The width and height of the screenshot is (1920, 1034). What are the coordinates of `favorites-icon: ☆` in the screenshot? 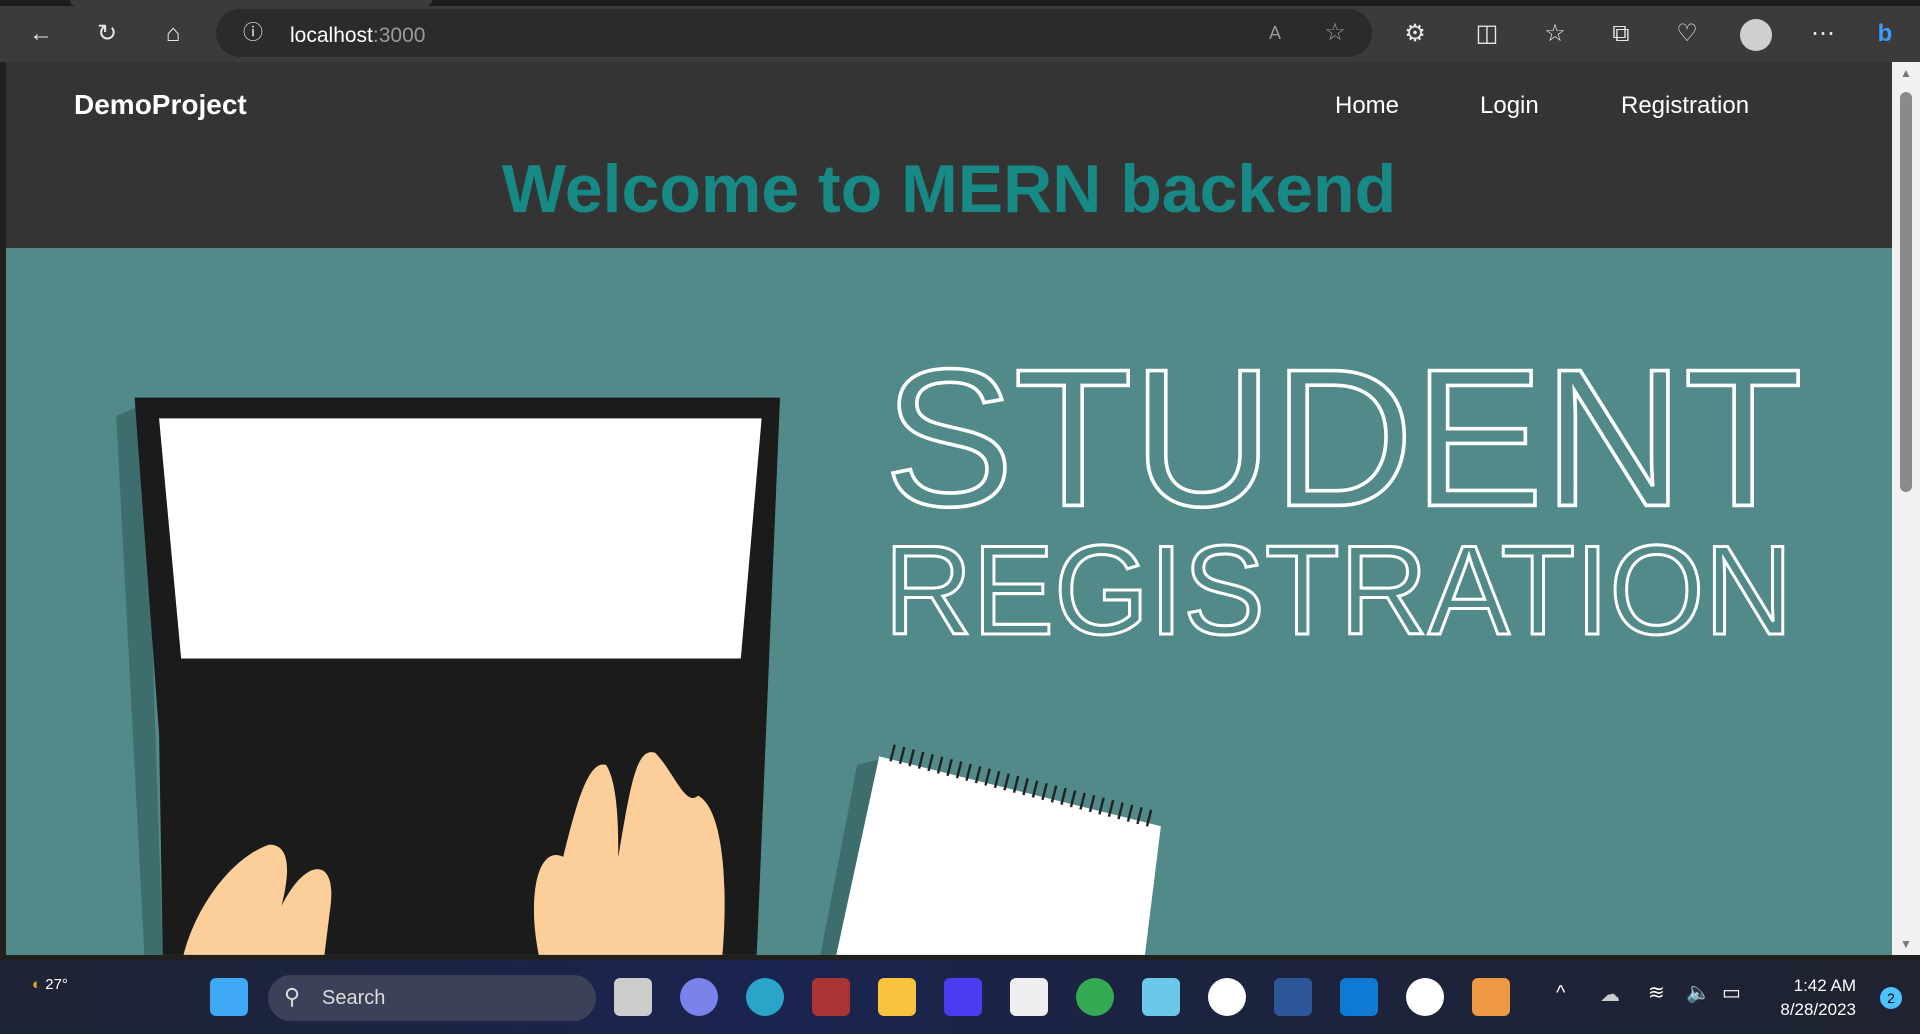 It's located at (1555, 34).